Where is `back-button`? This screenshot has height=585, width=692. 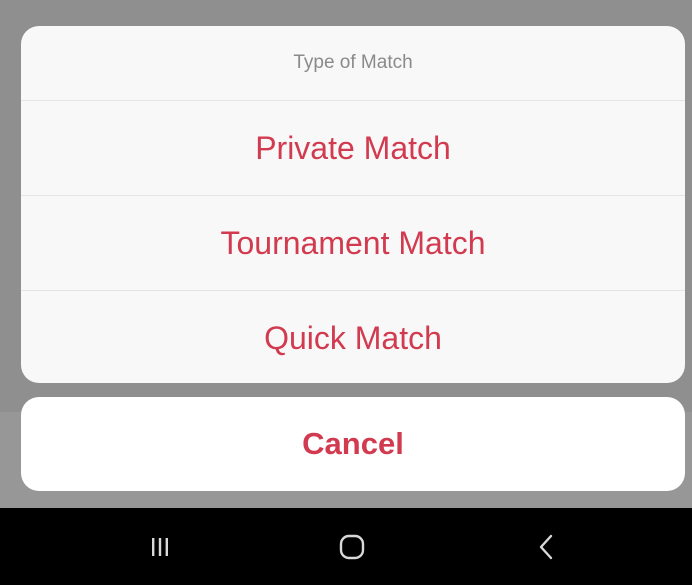 back-button is located at coordinates (546, 546).